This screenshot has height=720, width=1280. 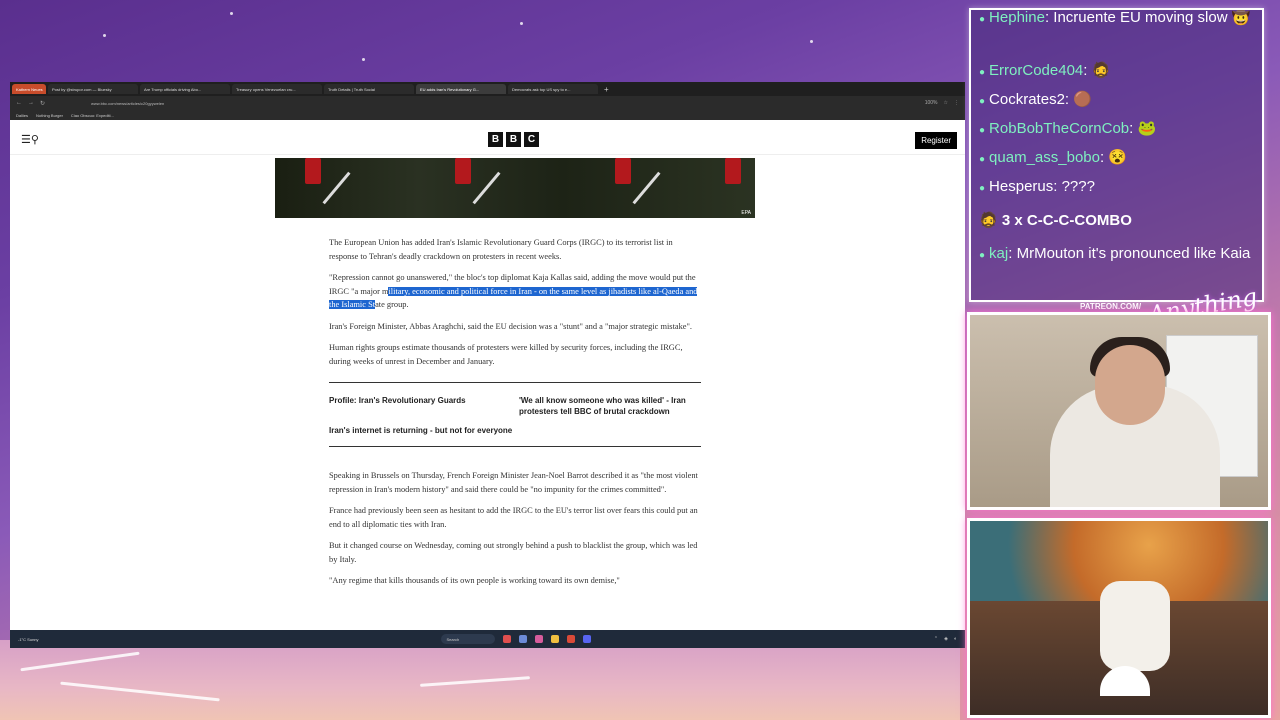 I want to click on paragraph-text: ate group., so click(x=392, y=304).